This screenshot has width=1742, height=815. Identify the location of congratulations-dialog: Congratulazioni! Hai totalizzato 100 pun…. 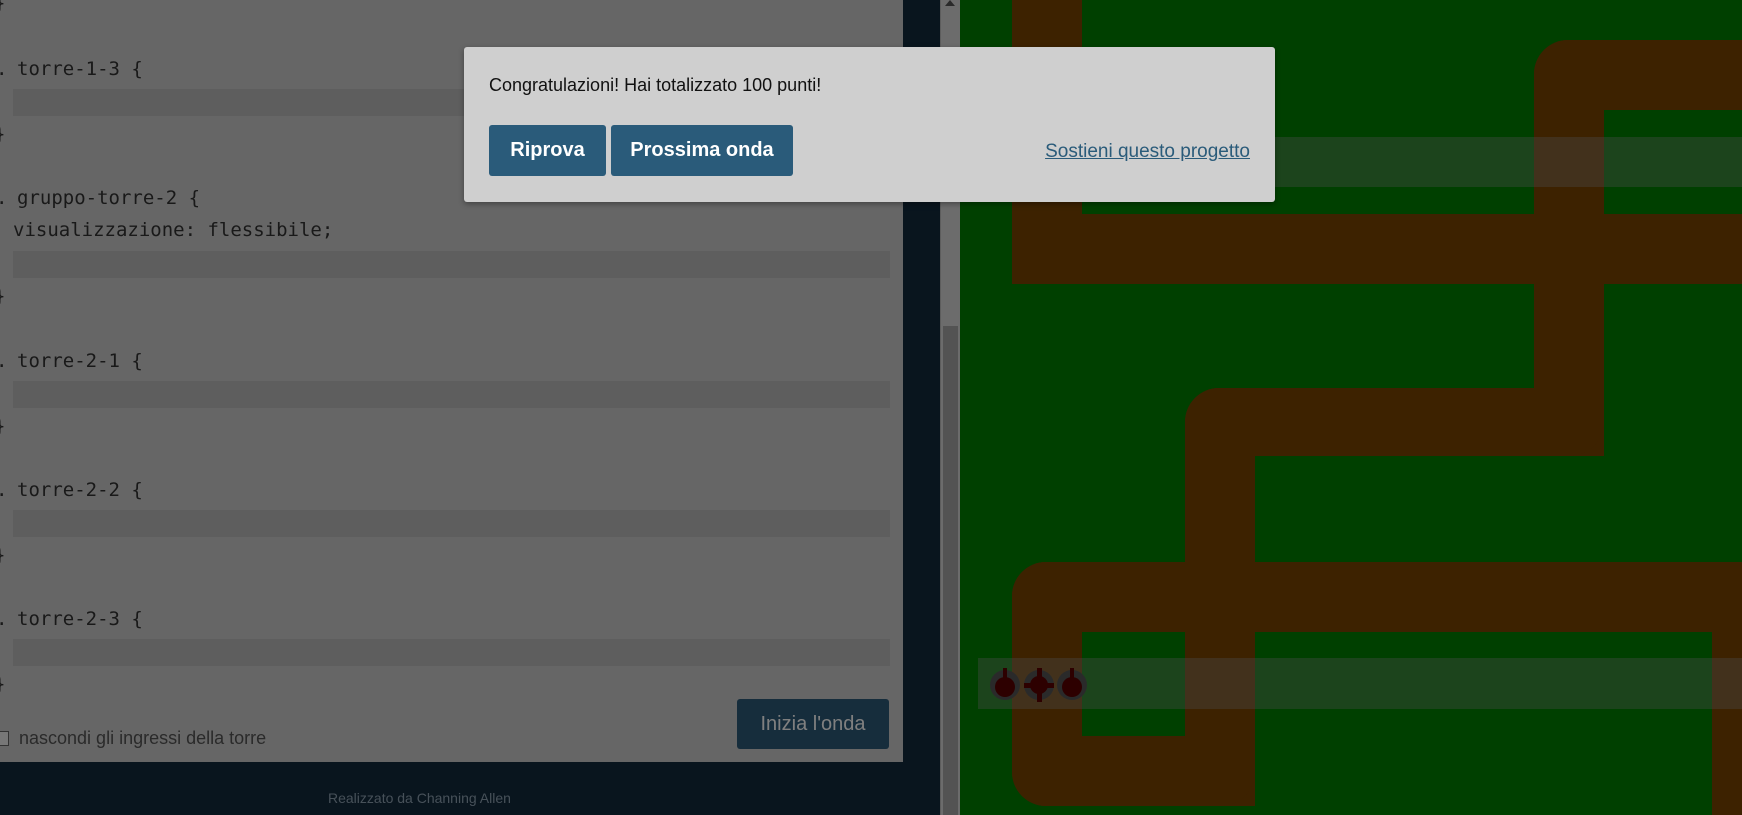
(869, 124).